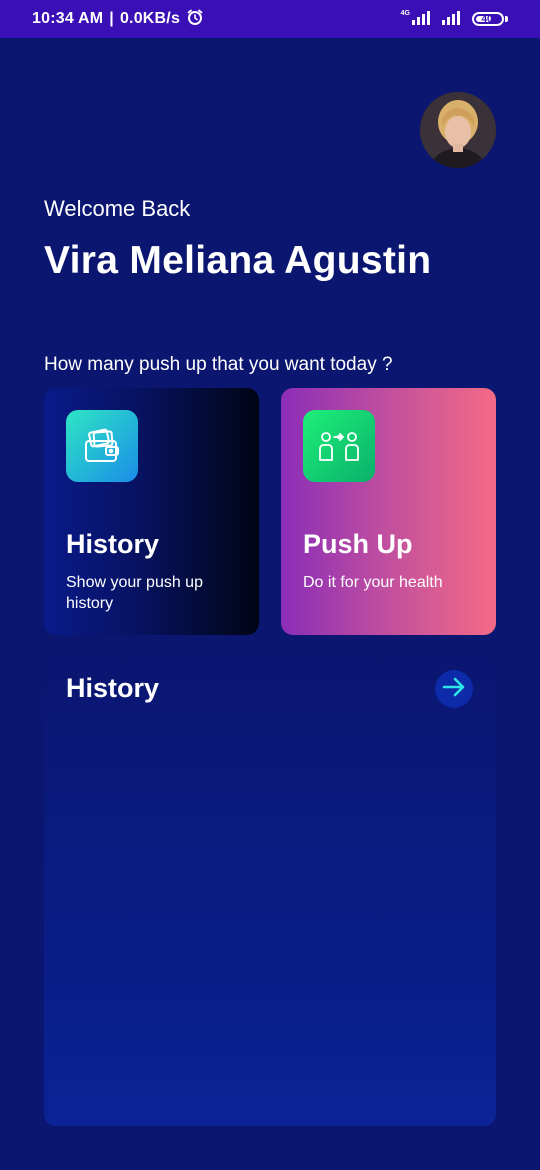 This screenshot has width=540, height=1170. I want to click on pushup-card-title: Push Up, so click(358, 544).